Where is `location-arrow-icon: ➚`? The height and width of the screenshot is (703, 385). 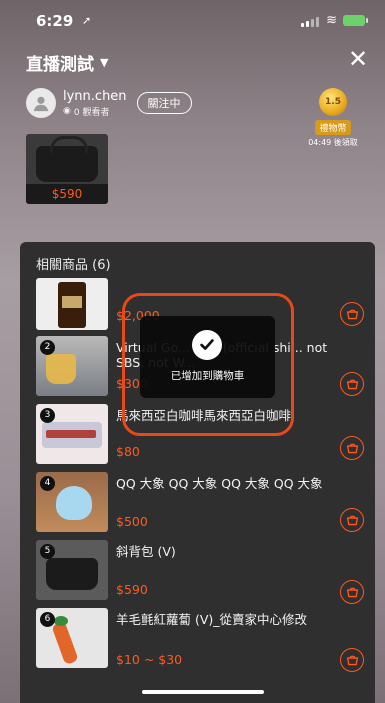 location-arrow-icon: ➚ is located at coordinates (87, 20).